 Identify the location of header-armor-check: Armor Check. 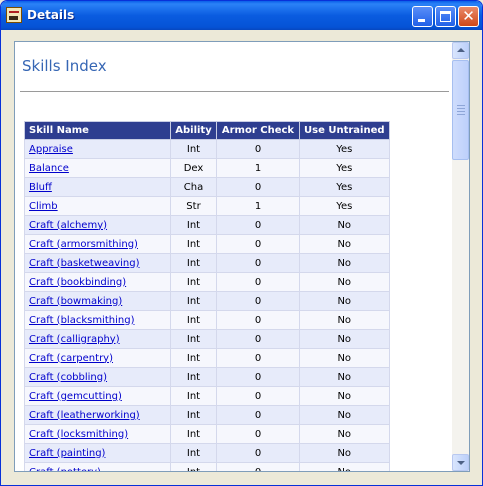
(258, 130).